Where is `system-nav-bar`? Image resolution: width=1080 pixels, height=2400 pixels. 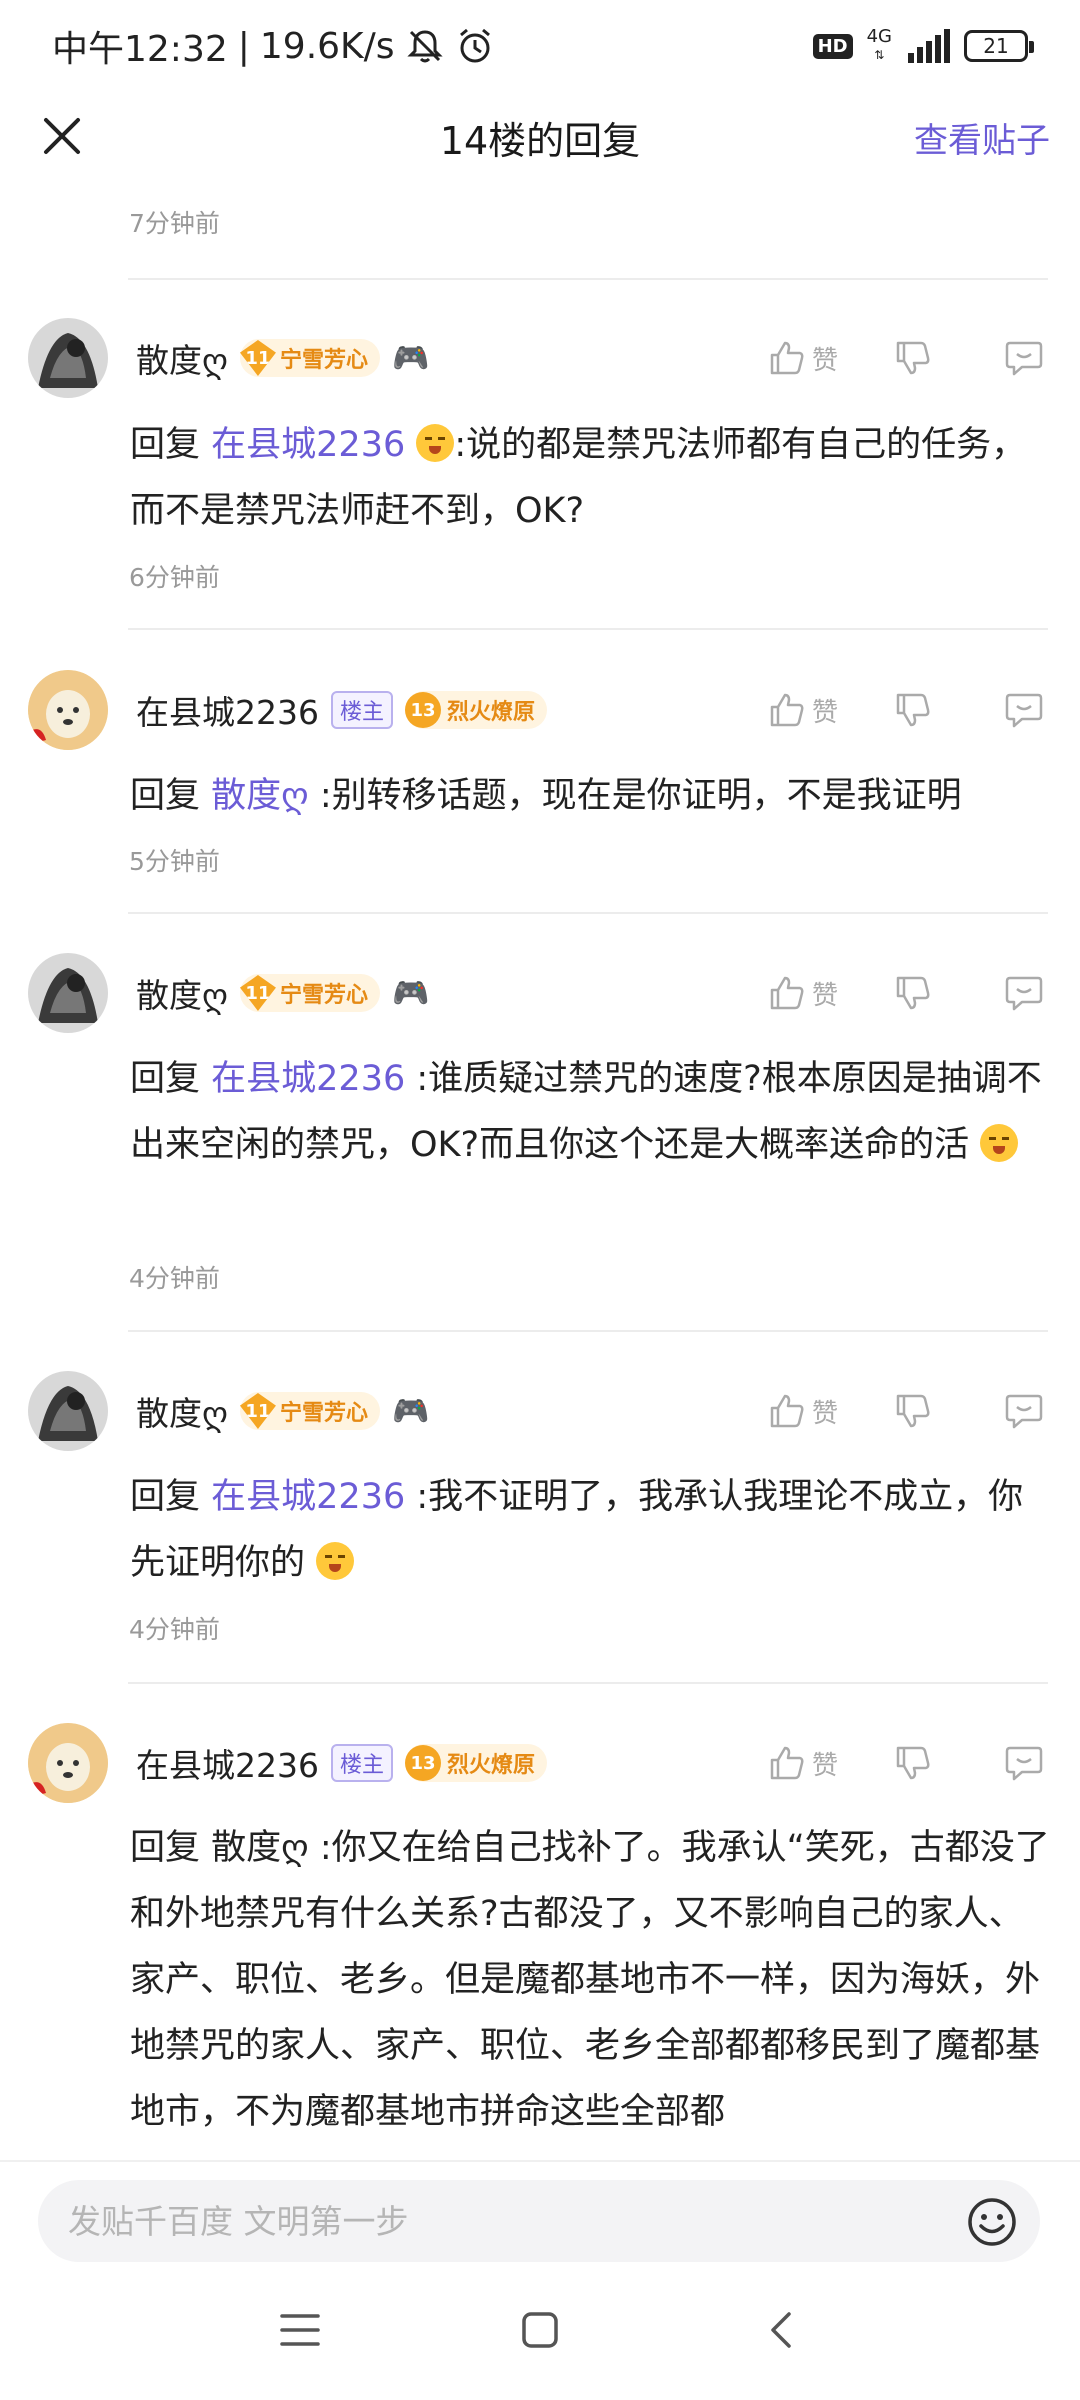 system-nav-bar is located at coordinates (540, 2330).